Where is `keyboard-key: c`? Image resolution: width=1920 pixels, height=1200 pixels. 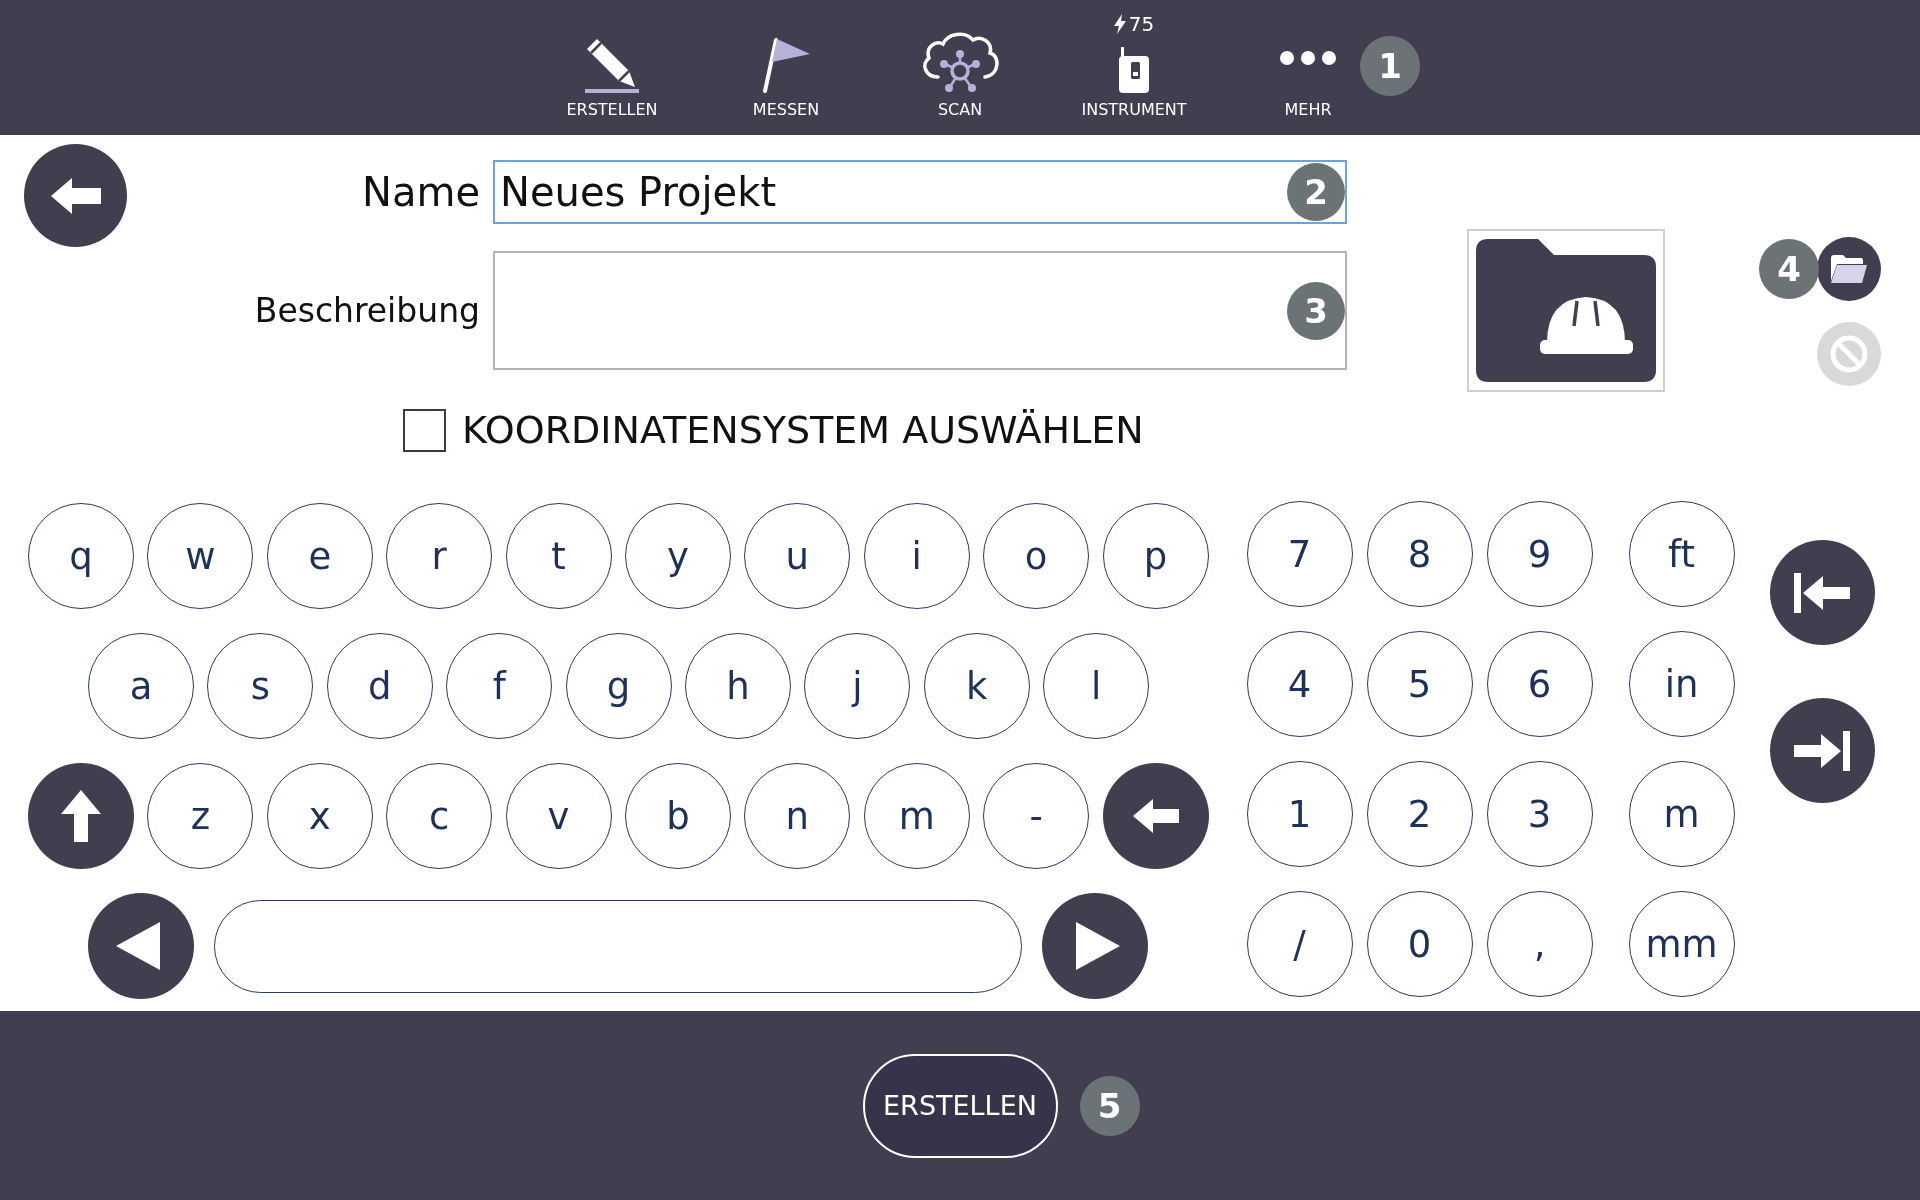 keyboard-key: c is located at coordinates (439, 816).